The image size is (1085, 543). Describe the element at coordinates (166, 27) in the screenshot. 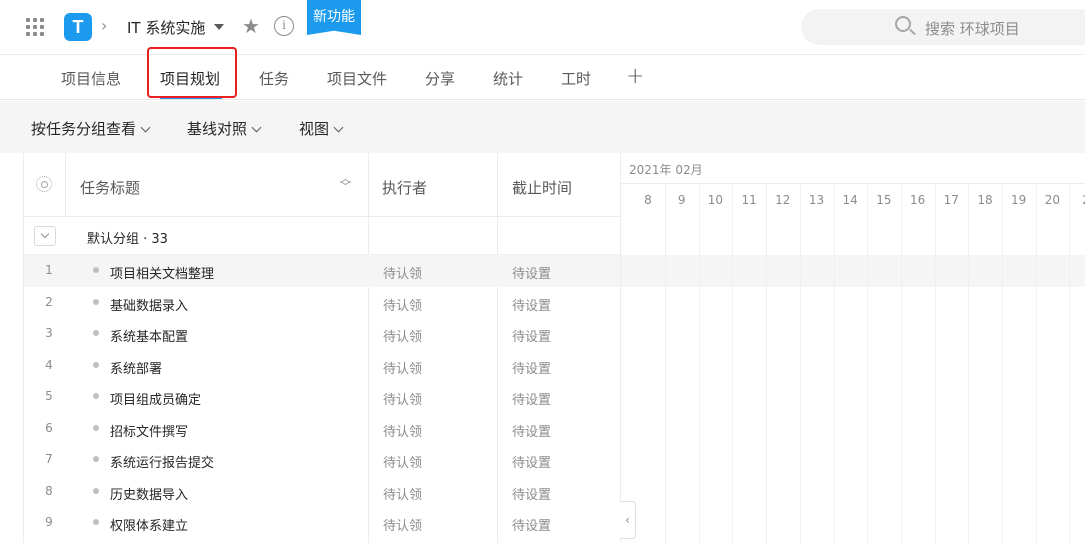

I see `project-name: IT 系统实施` at that location.